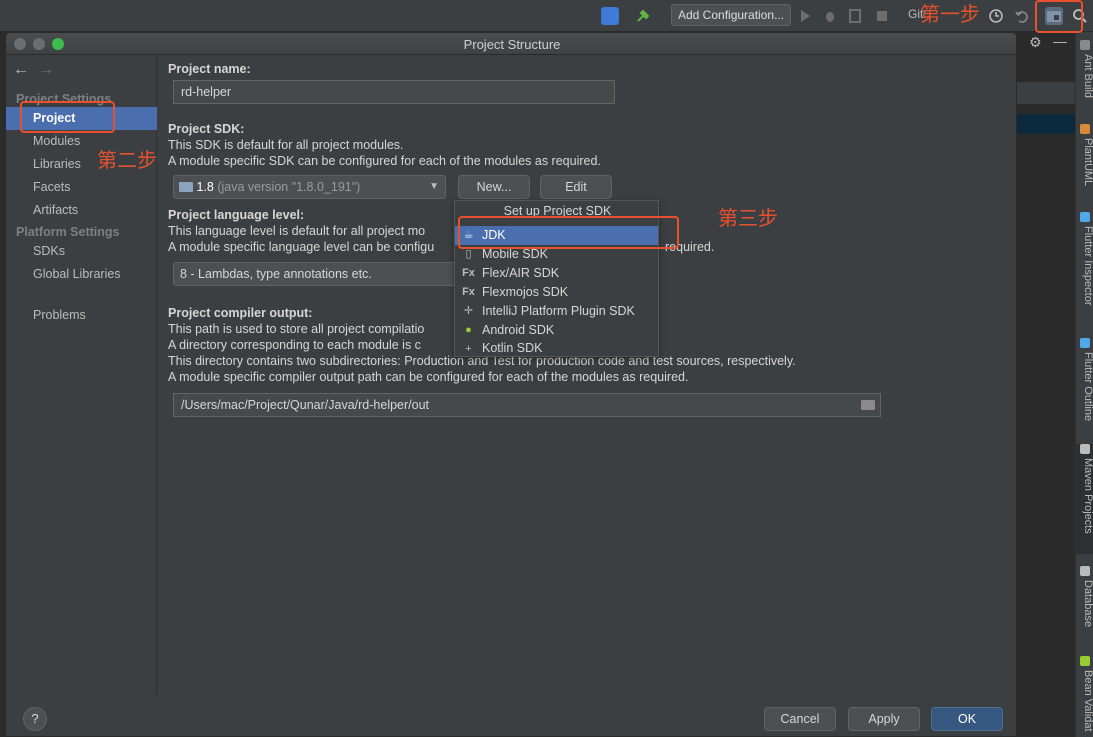 Image resolution: width=1093 pixels, height=737 pixels. Describe the element at coordinates (468, 292) in the screenshot. I see `flexmojos-icon: Fx` at that location.